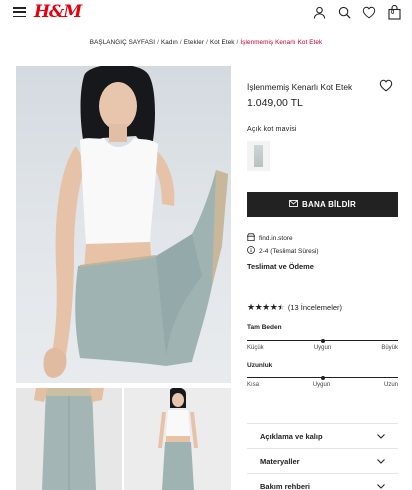 The height and width of the screenshot is (490, 412). What do you see at coordinates (281, 42) in the screenshot?
I see `breadcrumb-current: İşlenmemiş Kenarlı Kot Etek` at bounding box center [281, 42].